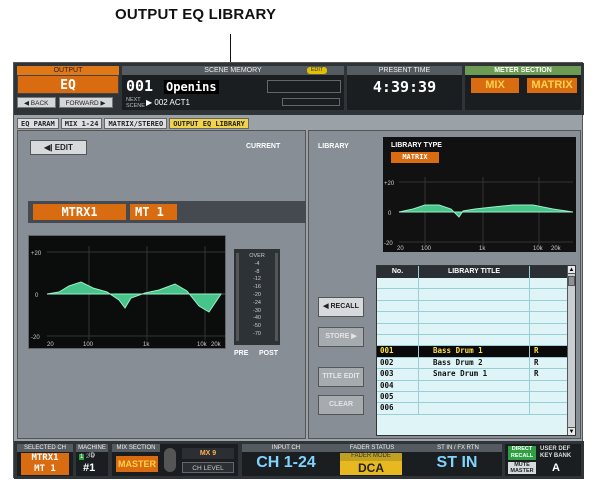  I want to click on edit-button: ◀| EDIT, so click(58, 147).